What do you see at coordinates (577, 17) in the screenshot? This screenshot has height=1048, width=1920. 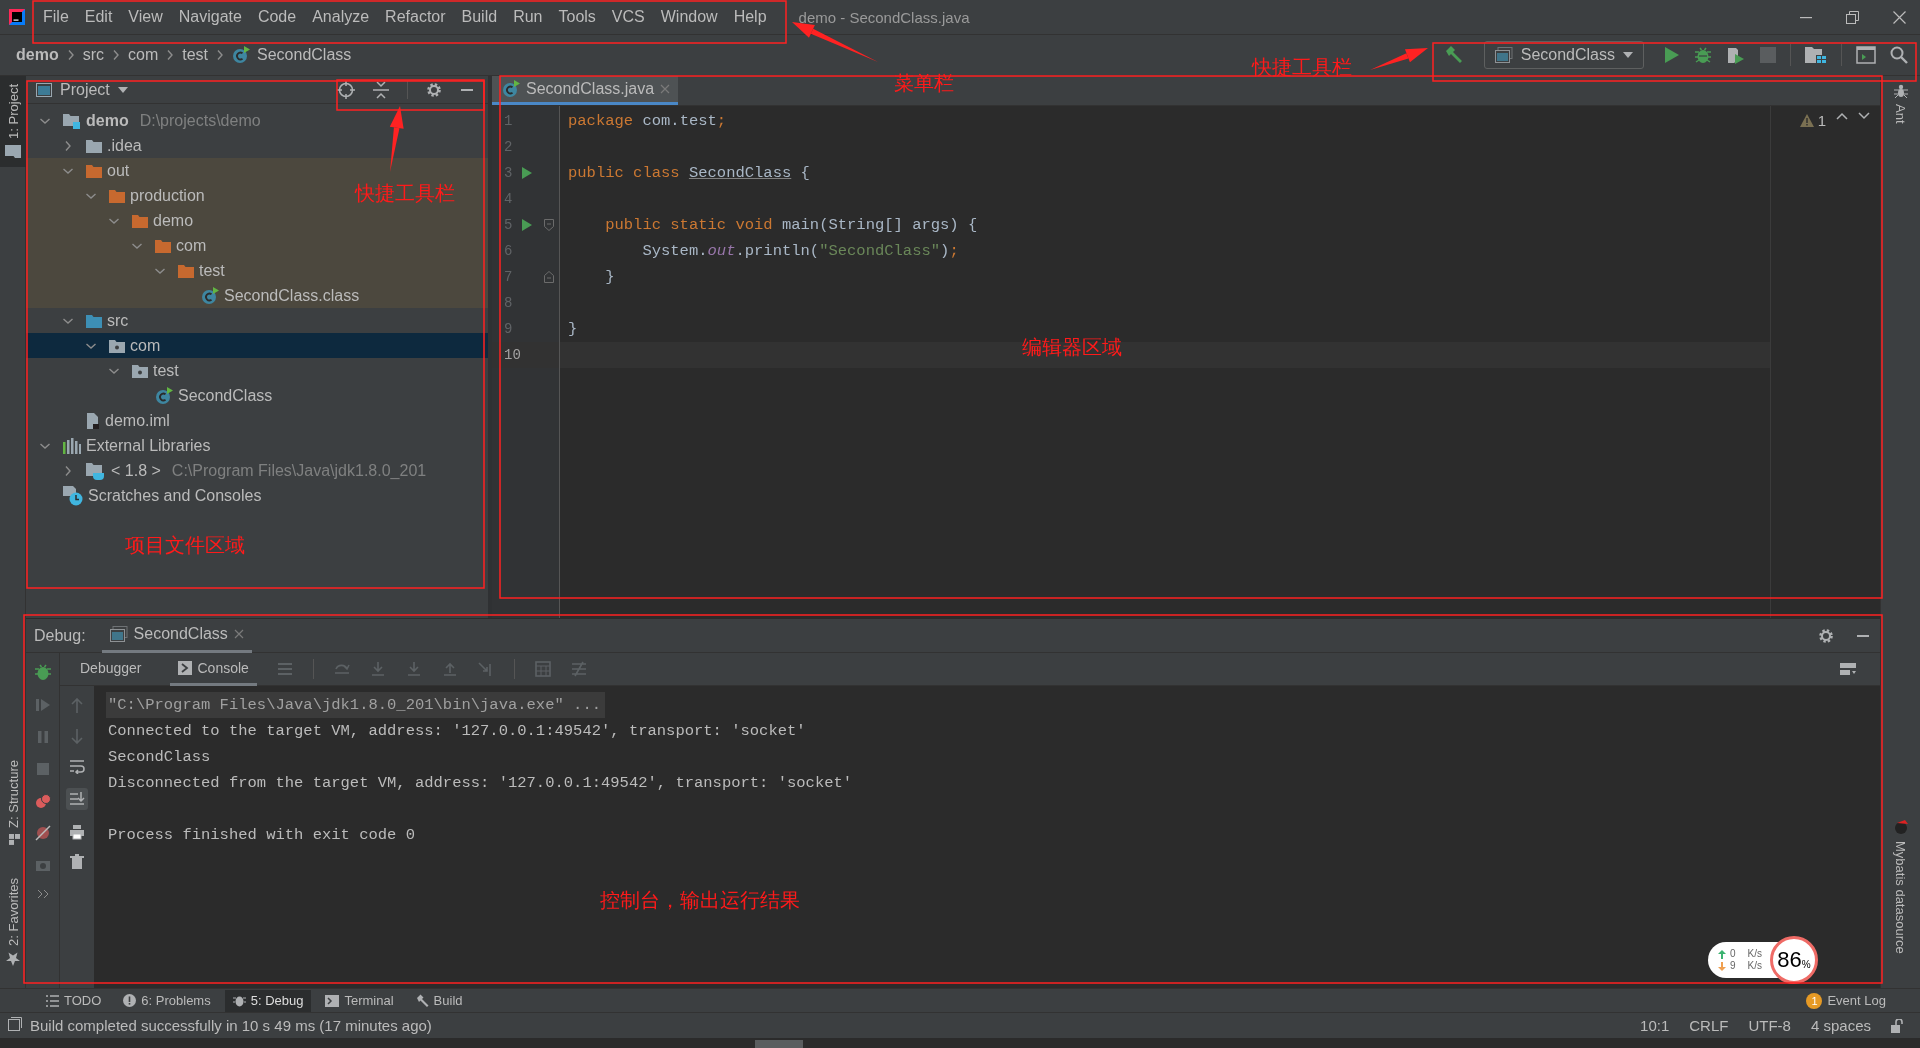 I see `menu-item: Tools` at bounding box center [577, 17].